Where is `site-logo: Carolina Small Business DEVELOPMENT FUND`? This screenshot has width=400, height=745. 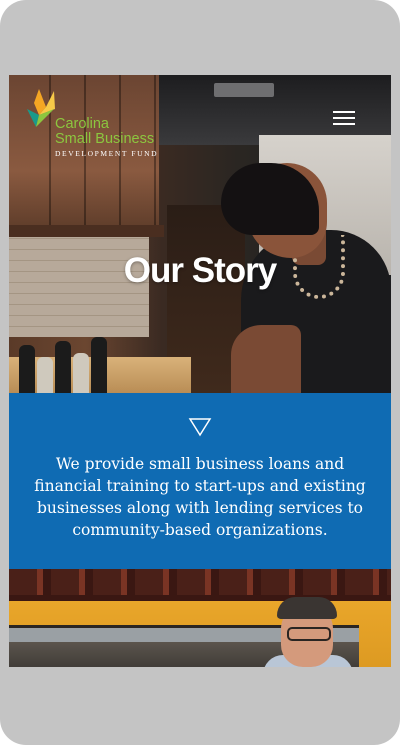 site-logo: Carolina Small Business DEVELOPMENT FUND is located at coordinates (107, 127).